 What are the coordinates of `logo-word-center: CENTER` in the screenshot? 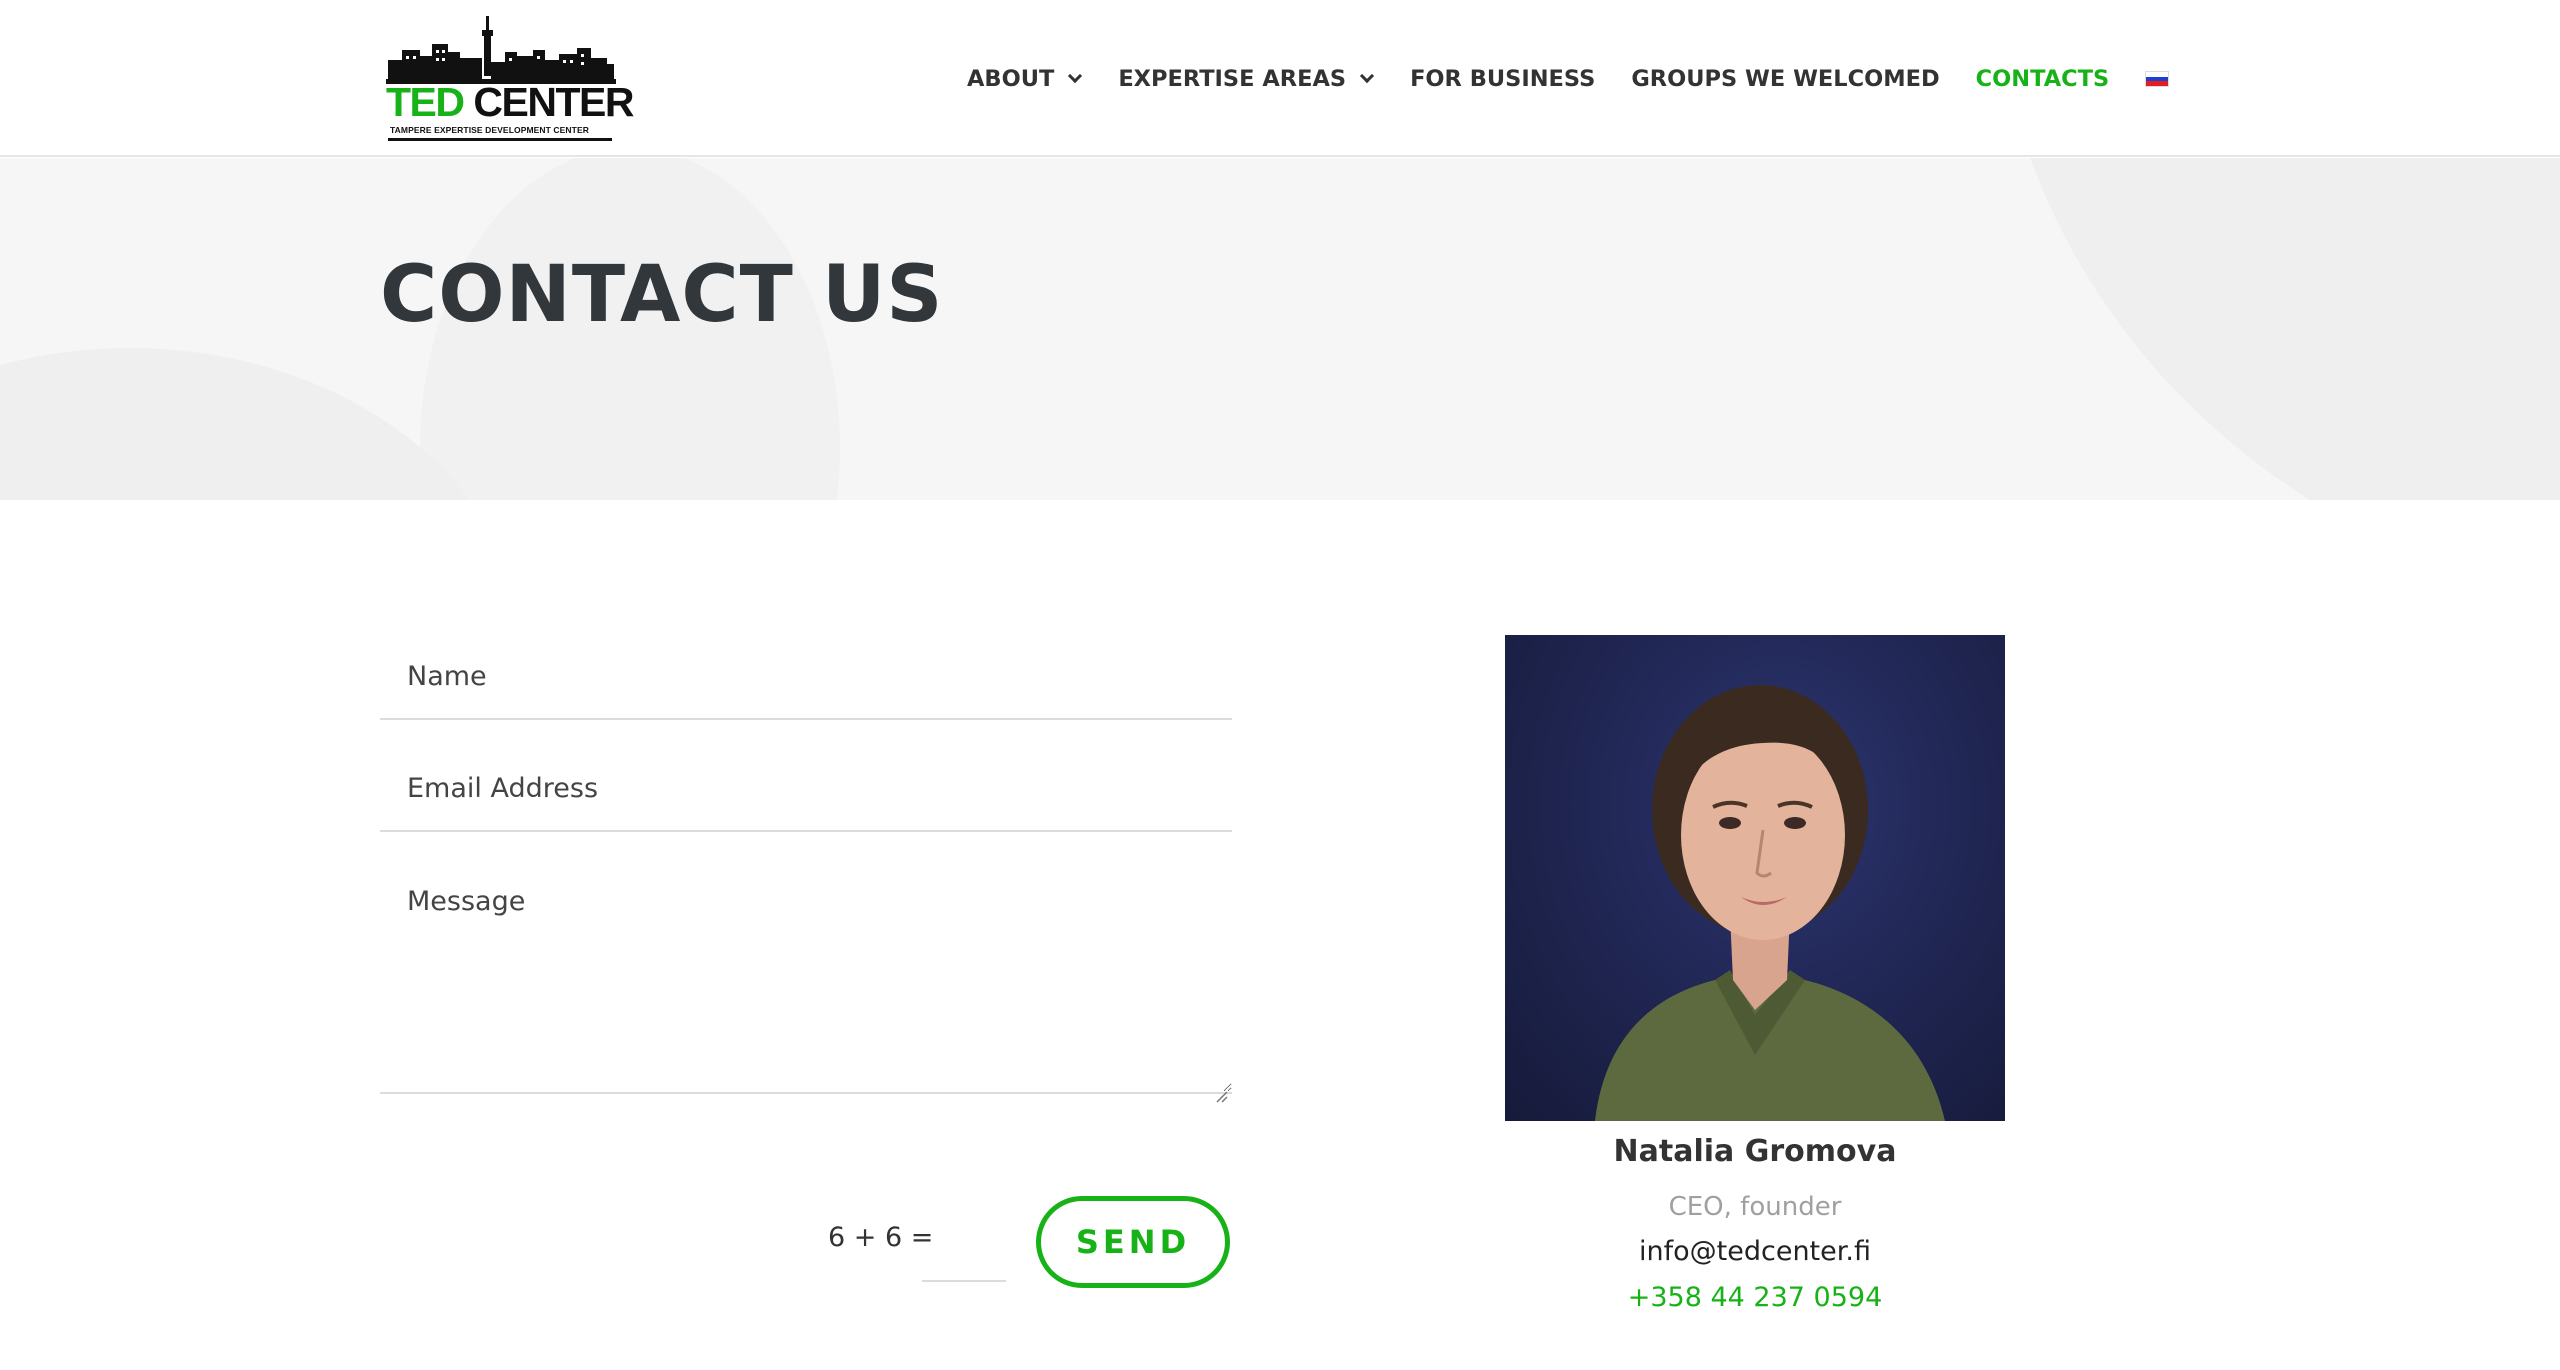 It's located at (553, 102).